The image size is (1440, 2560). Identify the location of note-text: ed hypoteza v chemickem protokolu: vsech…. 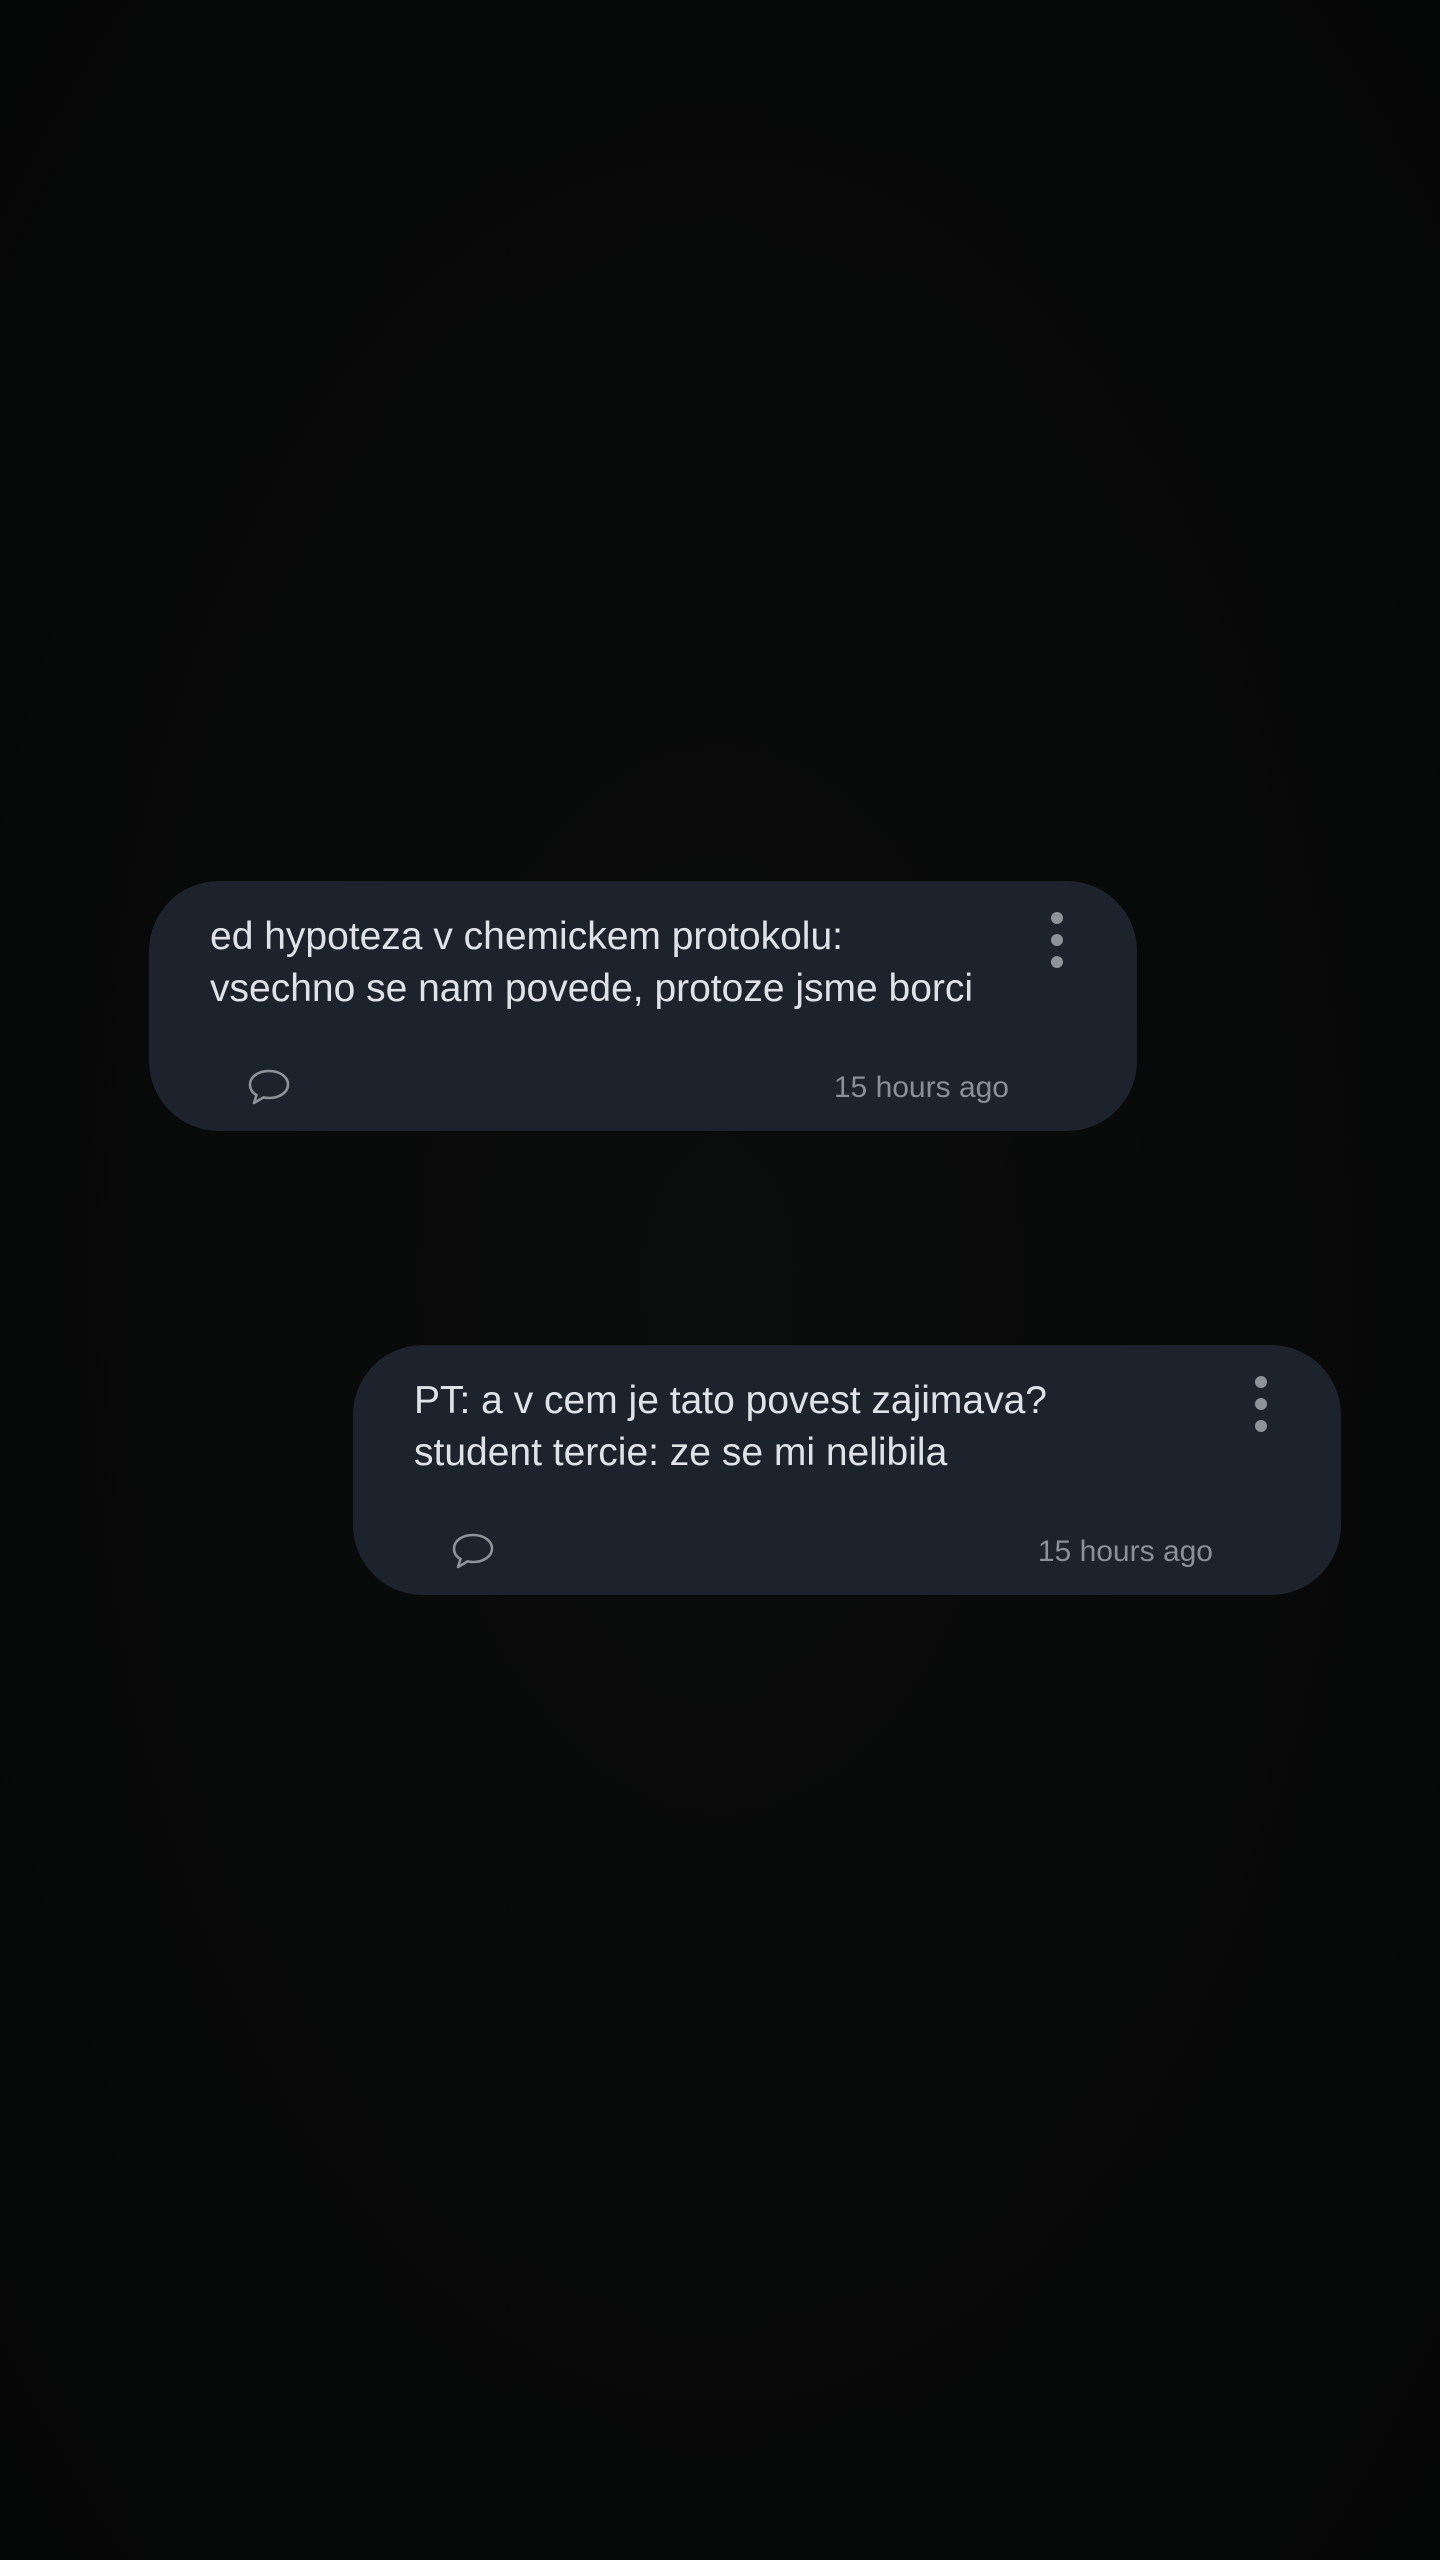
(592, 962).